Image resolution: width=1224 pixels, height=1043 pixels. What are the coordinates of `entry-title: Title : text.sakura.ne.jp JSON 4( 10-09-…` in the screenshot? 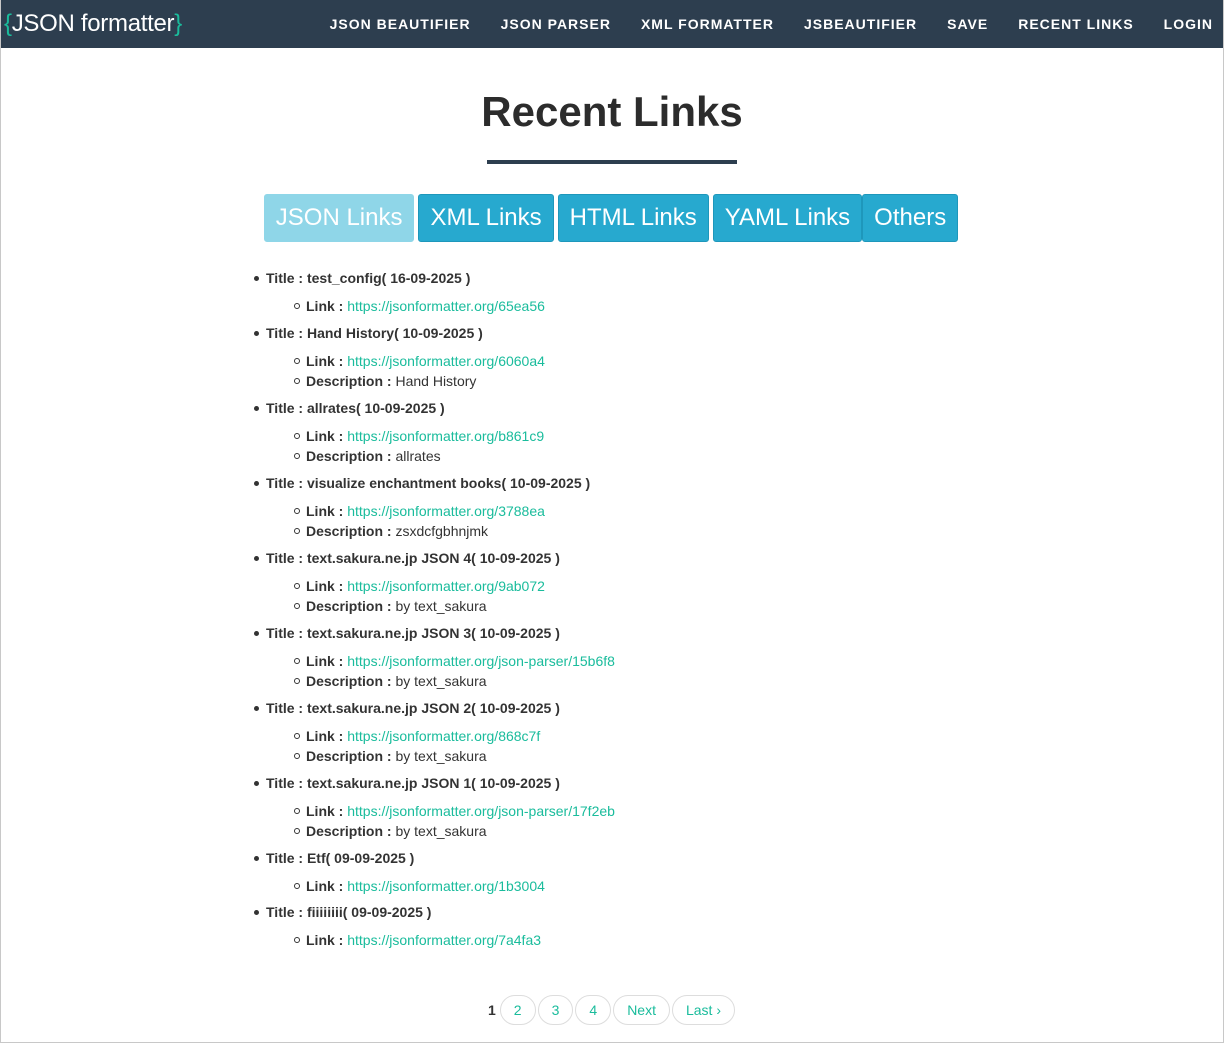 It's located at (738, 558).